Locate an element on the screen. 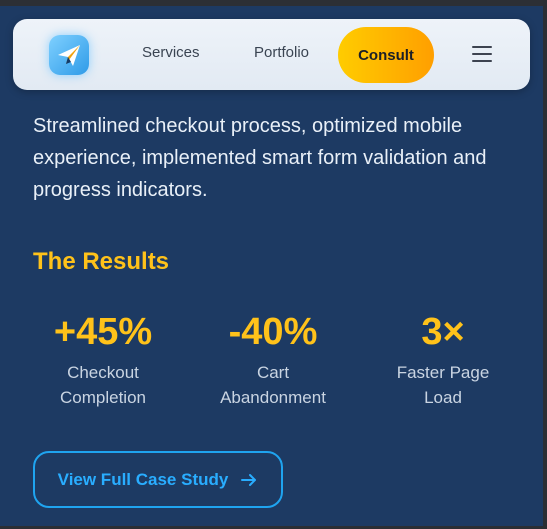  stat-cart-abandonment: -40% Cart Abandonment is located at coordinates (273, 360).